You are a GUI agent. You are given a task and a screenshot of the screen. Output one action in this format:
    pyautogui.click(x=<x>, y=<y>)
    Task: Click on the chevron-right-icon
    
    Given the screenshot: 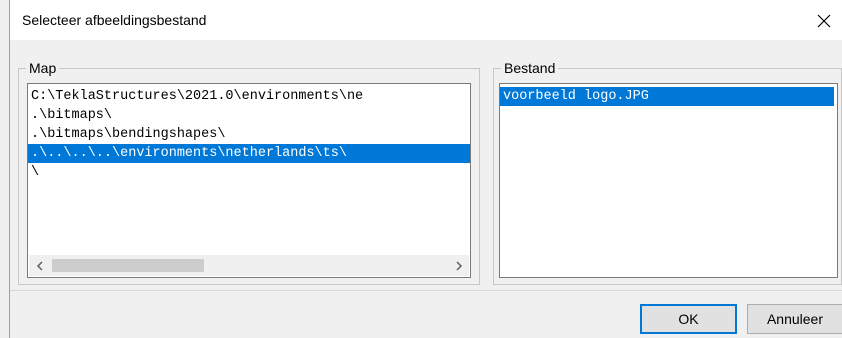 What is the action you would take?
    pyautogui.click(x=458, y=265)
    